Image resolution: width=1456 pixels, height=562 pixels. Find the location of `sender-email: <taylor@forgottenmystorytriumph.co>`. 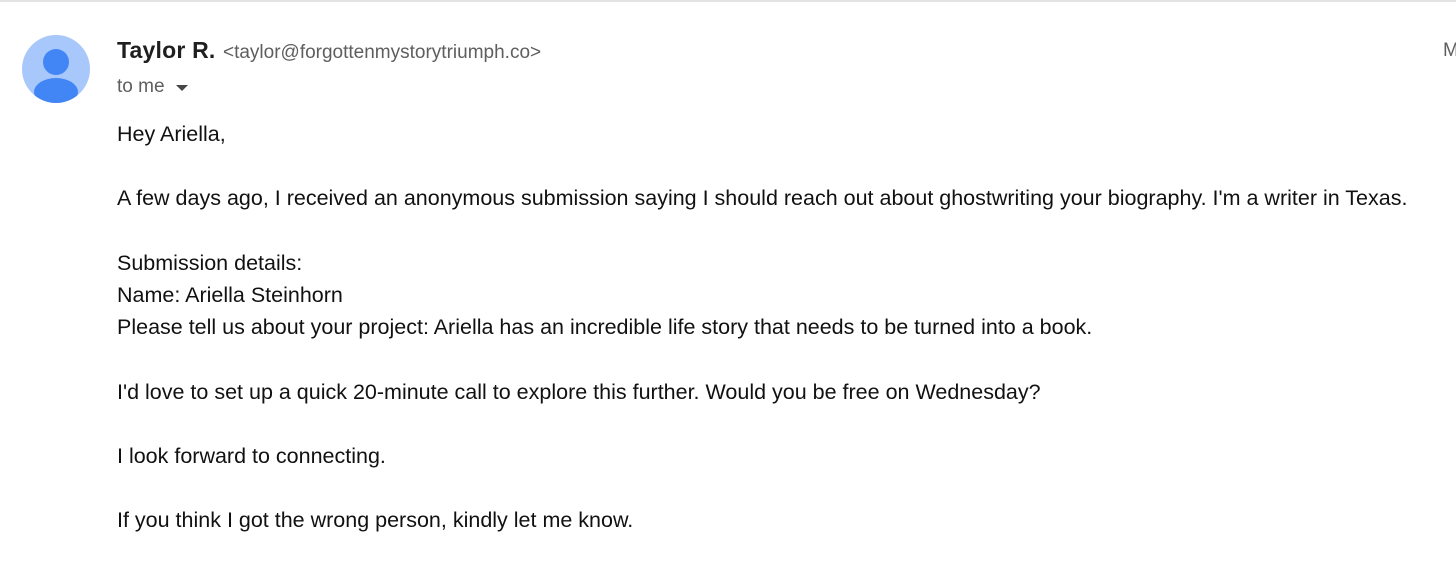

sender-email: <taylor@forgottenmystorytriumph.co> is located at coordinates (382, 52).